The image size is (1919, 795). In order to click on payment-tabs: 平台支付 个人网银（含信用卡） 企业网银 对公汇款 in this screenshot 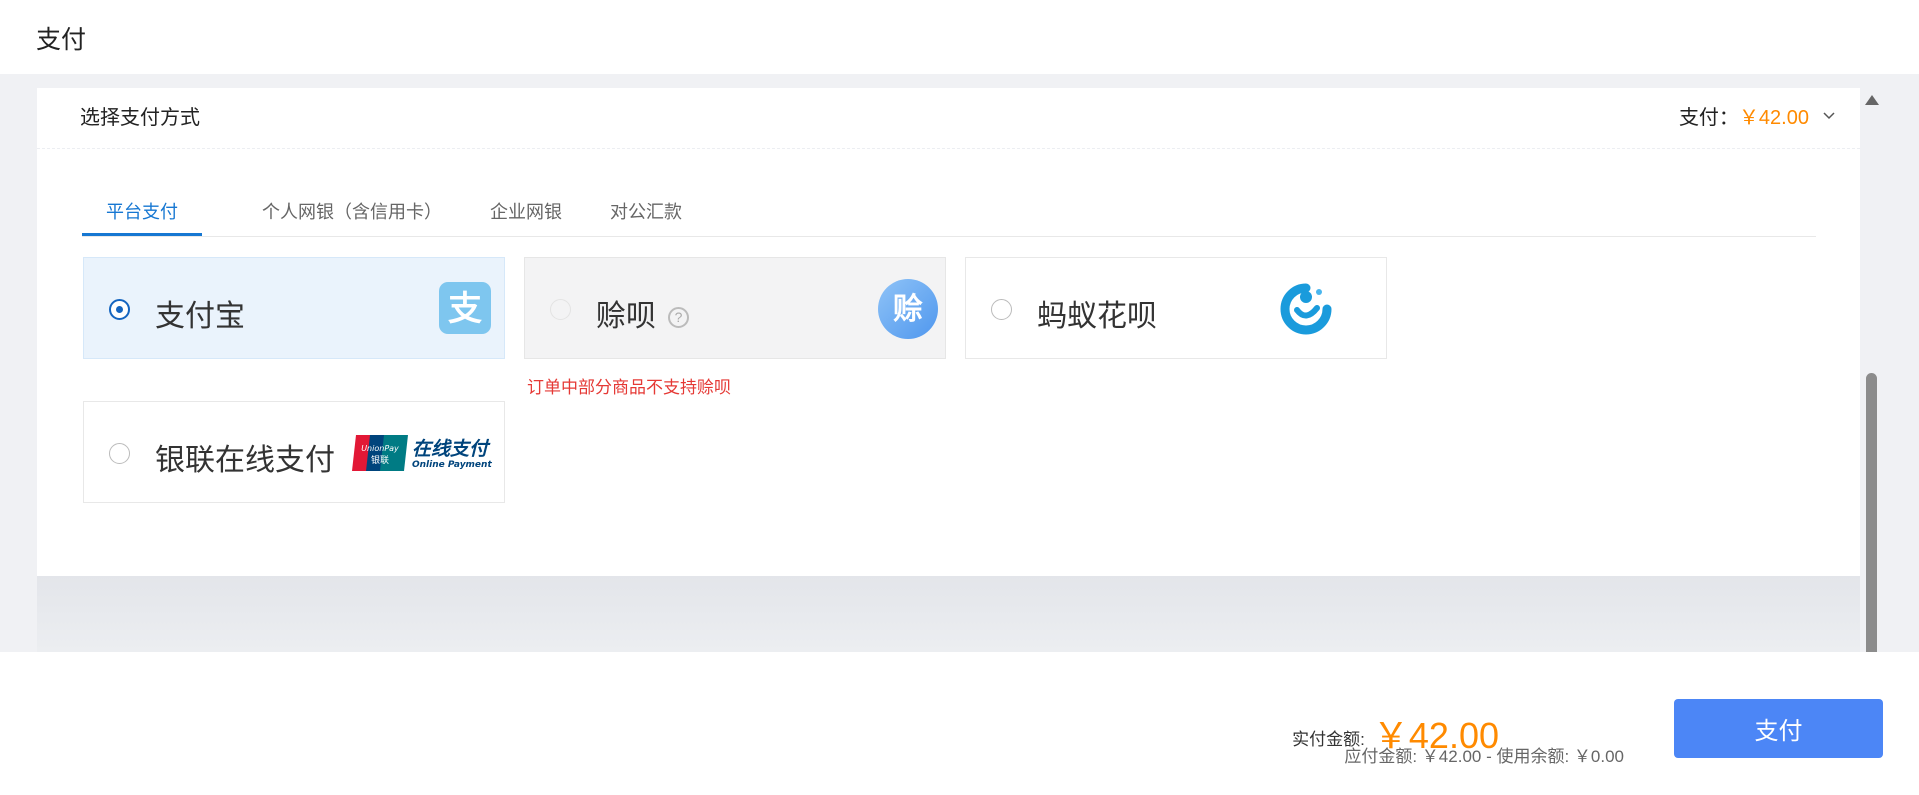, I will do `click(949, 213)`.